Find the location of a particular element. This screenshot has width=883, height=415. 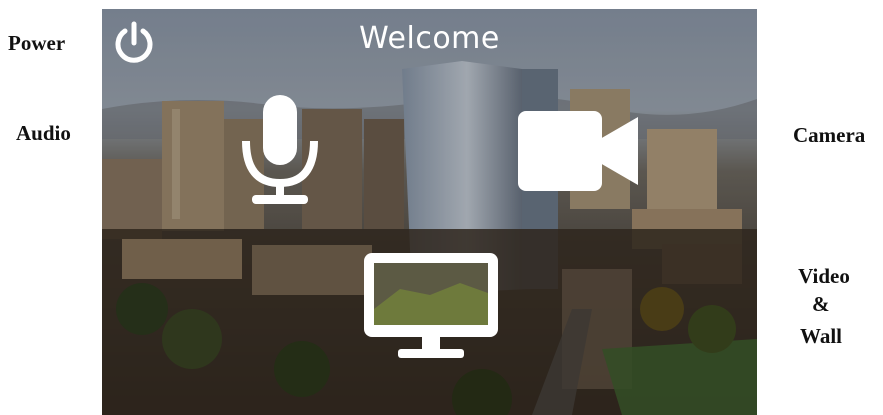

audio-button is located at coordinates (280, 153).